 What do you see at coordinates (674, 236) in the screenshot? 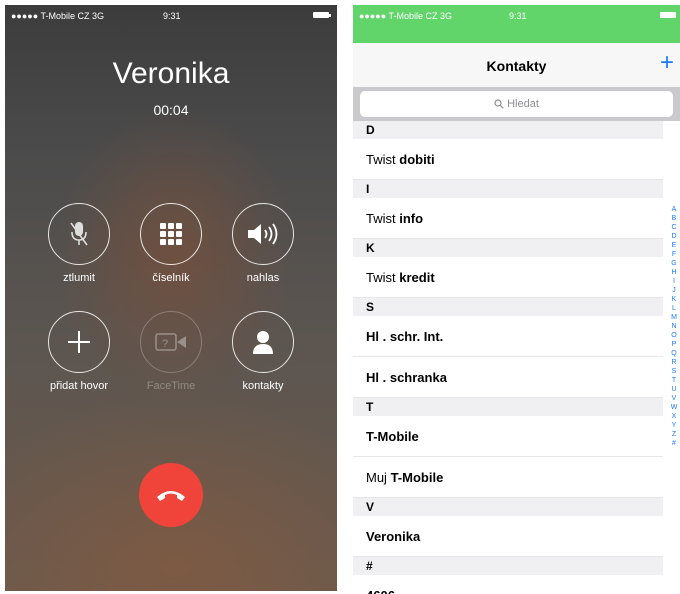
I see `index-letter: D` at bounding box center [674, 236].